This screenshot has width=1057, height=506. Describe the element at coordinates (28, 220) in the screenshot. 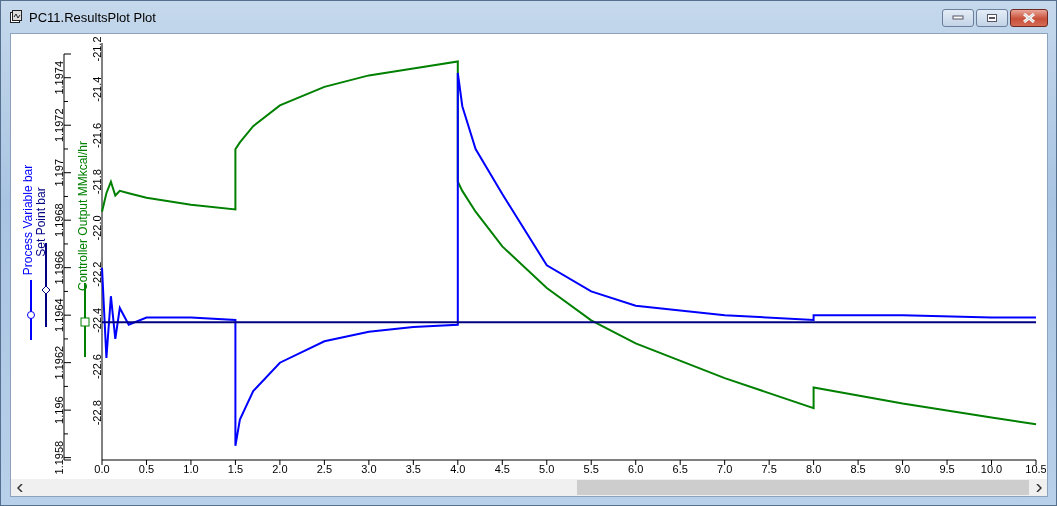

I see `legend-label: Process Variable bar` at that location.